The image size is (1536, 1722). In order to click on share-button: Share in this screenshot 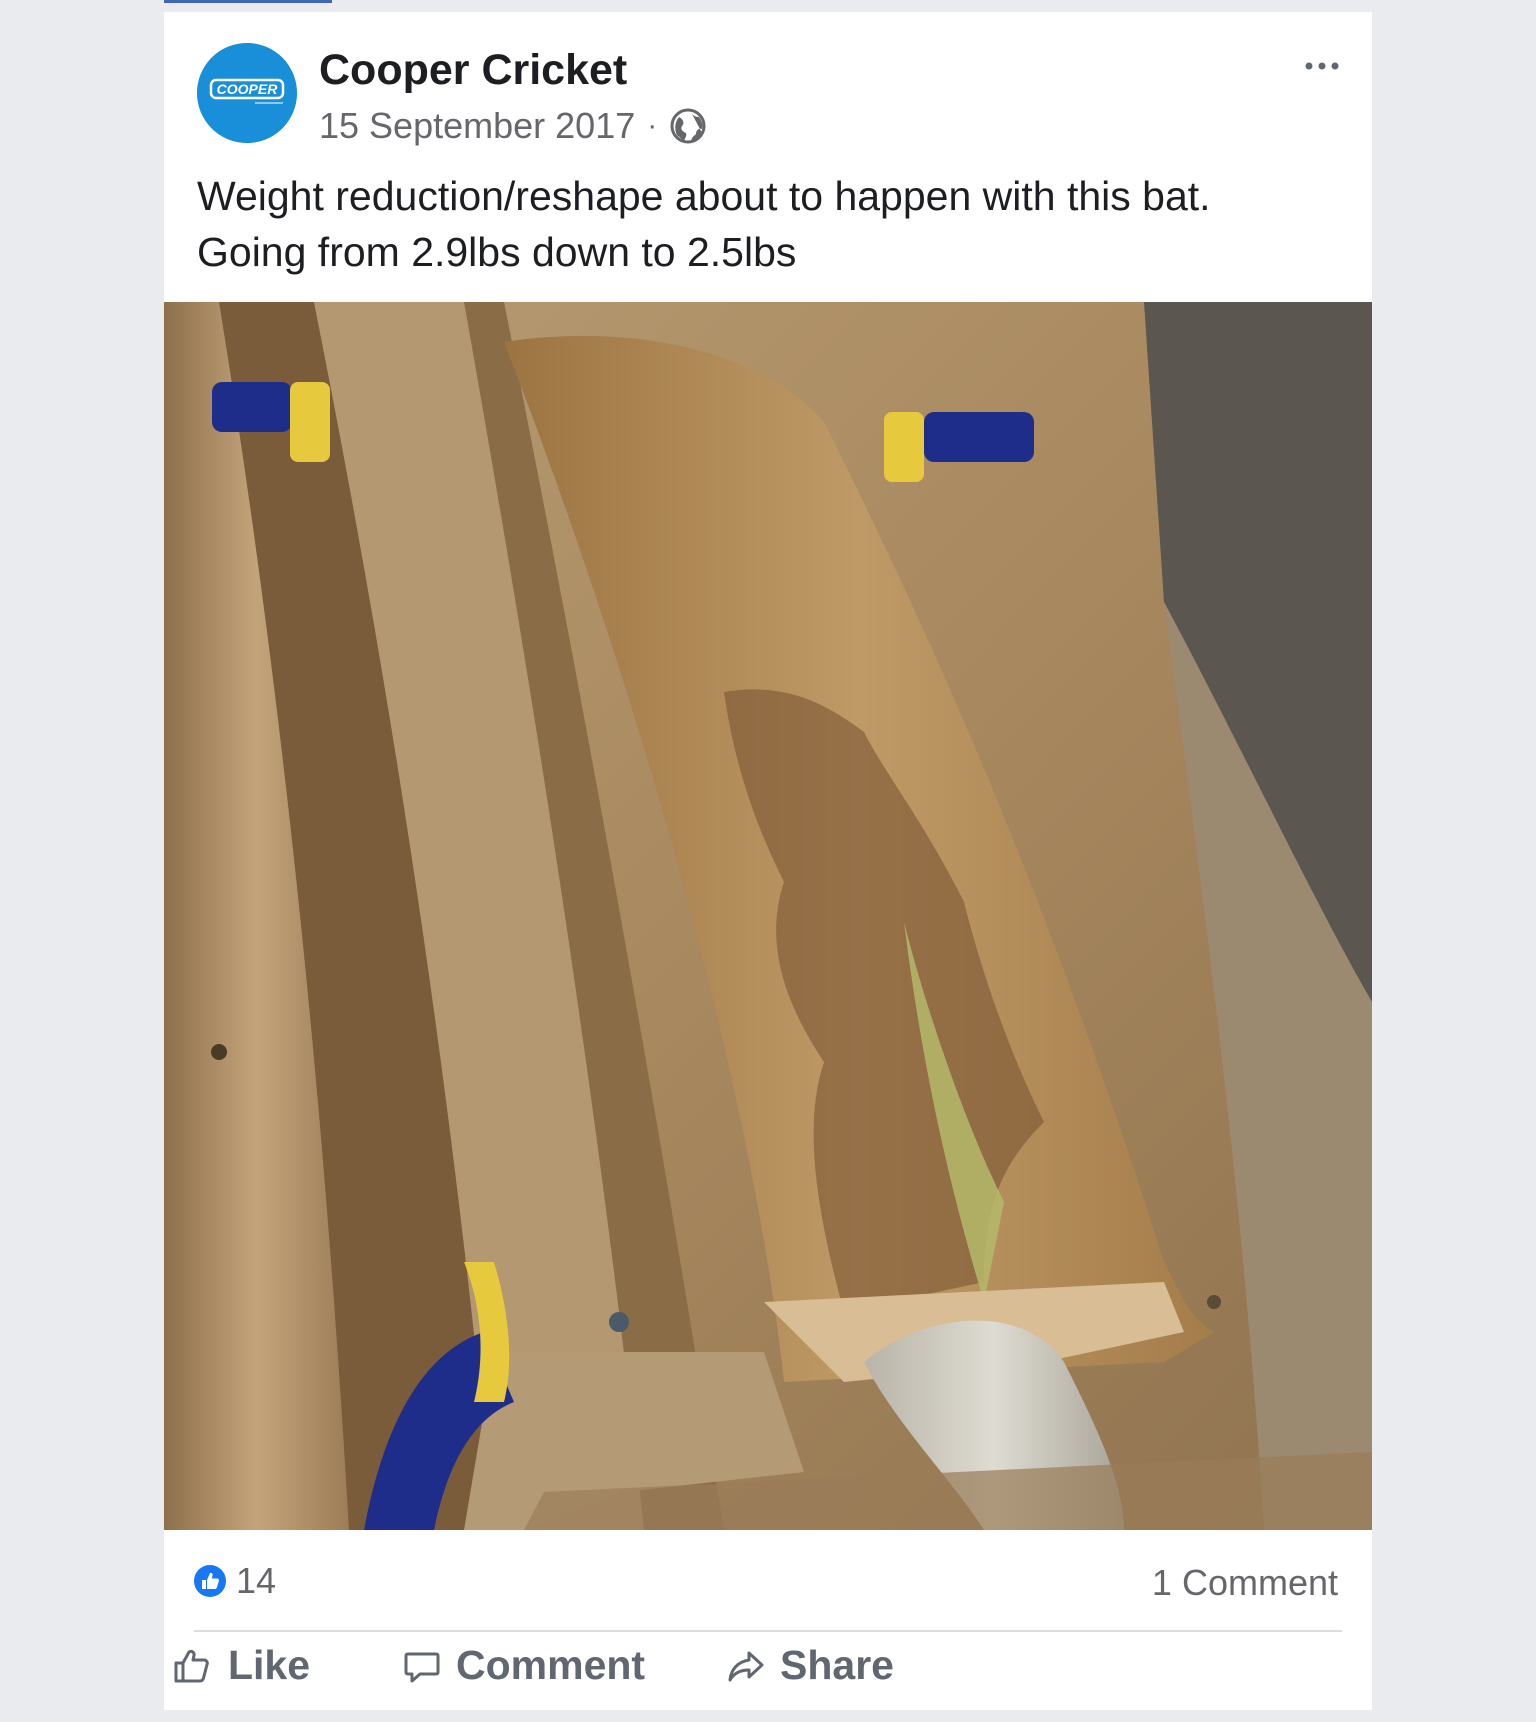, I will do `click(810, 1665)`.